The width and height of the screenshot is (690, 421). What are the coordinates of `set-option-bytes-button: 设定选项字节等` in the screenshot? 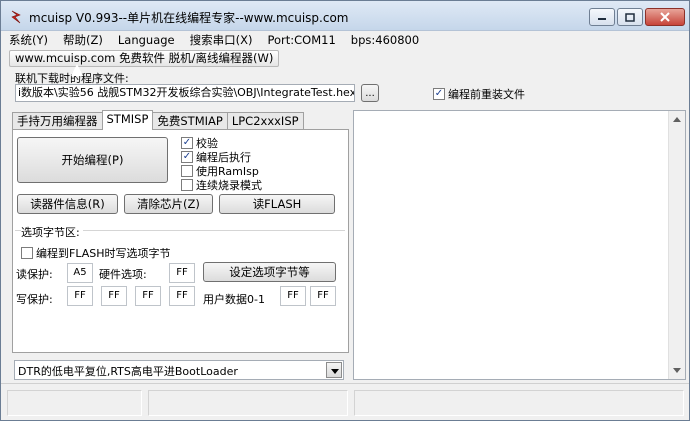 It's located at (269, 272).